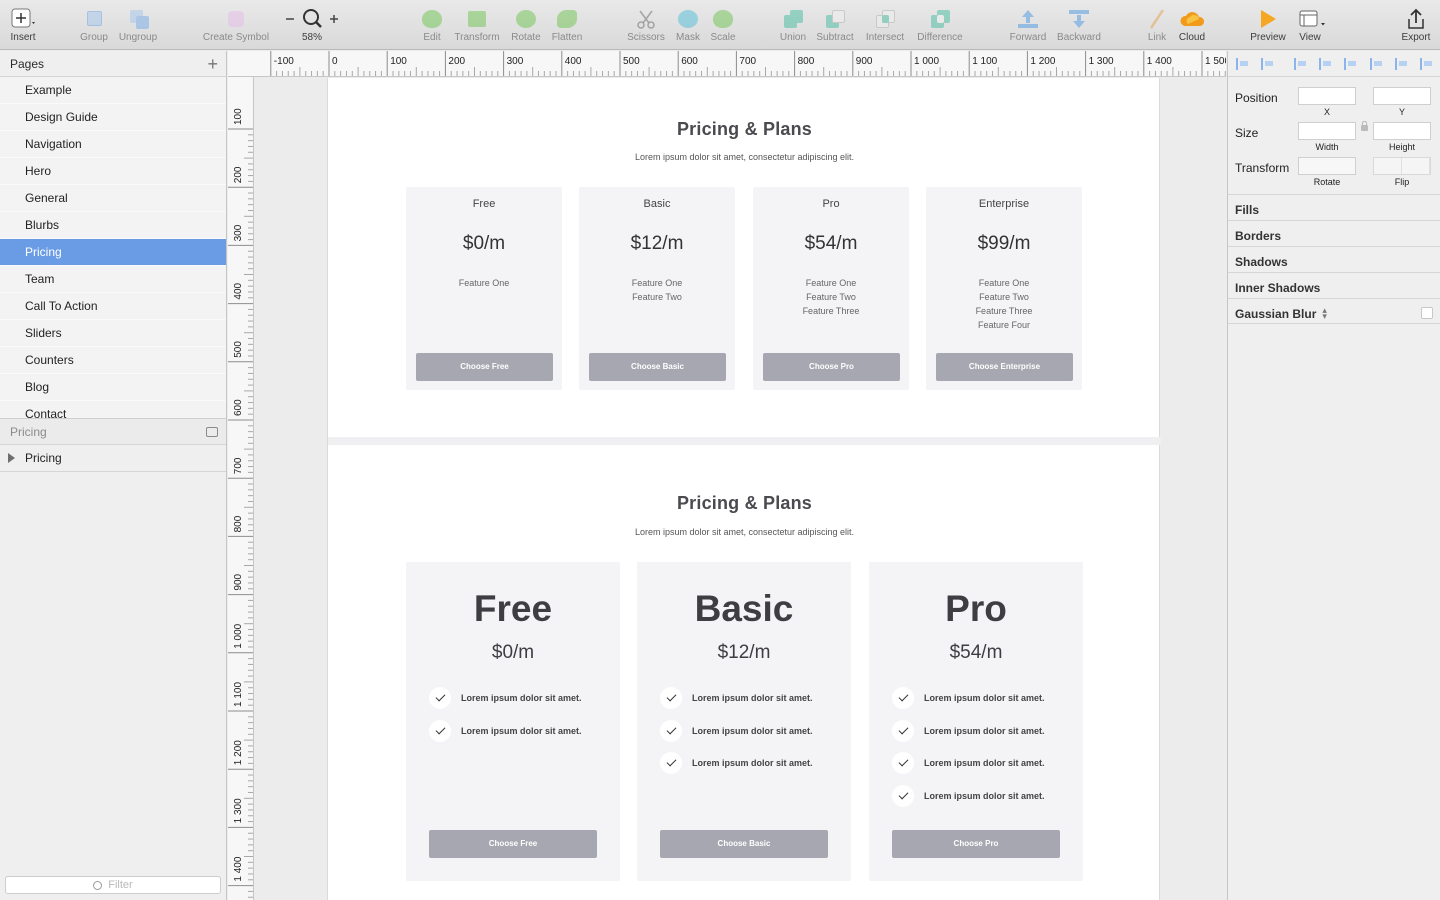 The width and height of the screenshot is (1440, 900). Describe the element at coordinates (1416, 25) in the screenshot. I see `export-button: Export` at that location.